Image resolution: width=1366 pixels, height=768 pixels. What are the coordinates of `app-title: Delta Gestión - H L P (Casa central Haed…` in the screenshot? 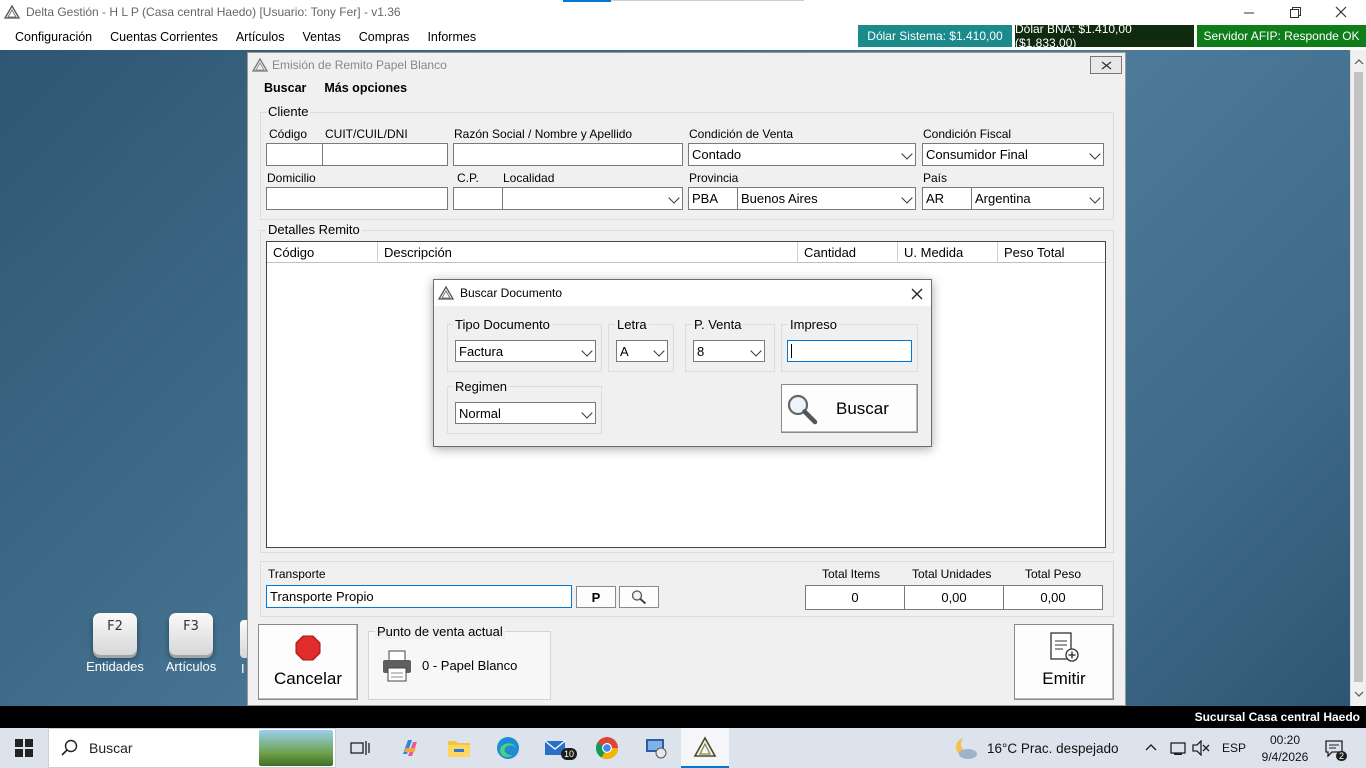 It's located at (213, 12).